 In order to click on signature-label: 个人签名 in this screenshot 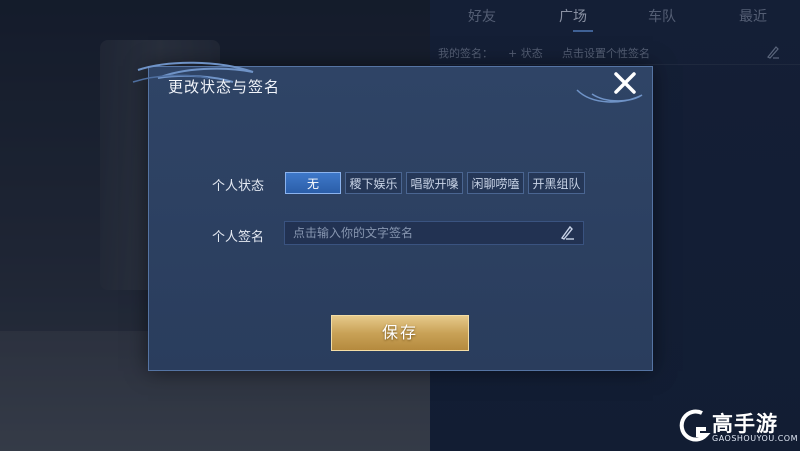, I will do `click(238, 237)`.